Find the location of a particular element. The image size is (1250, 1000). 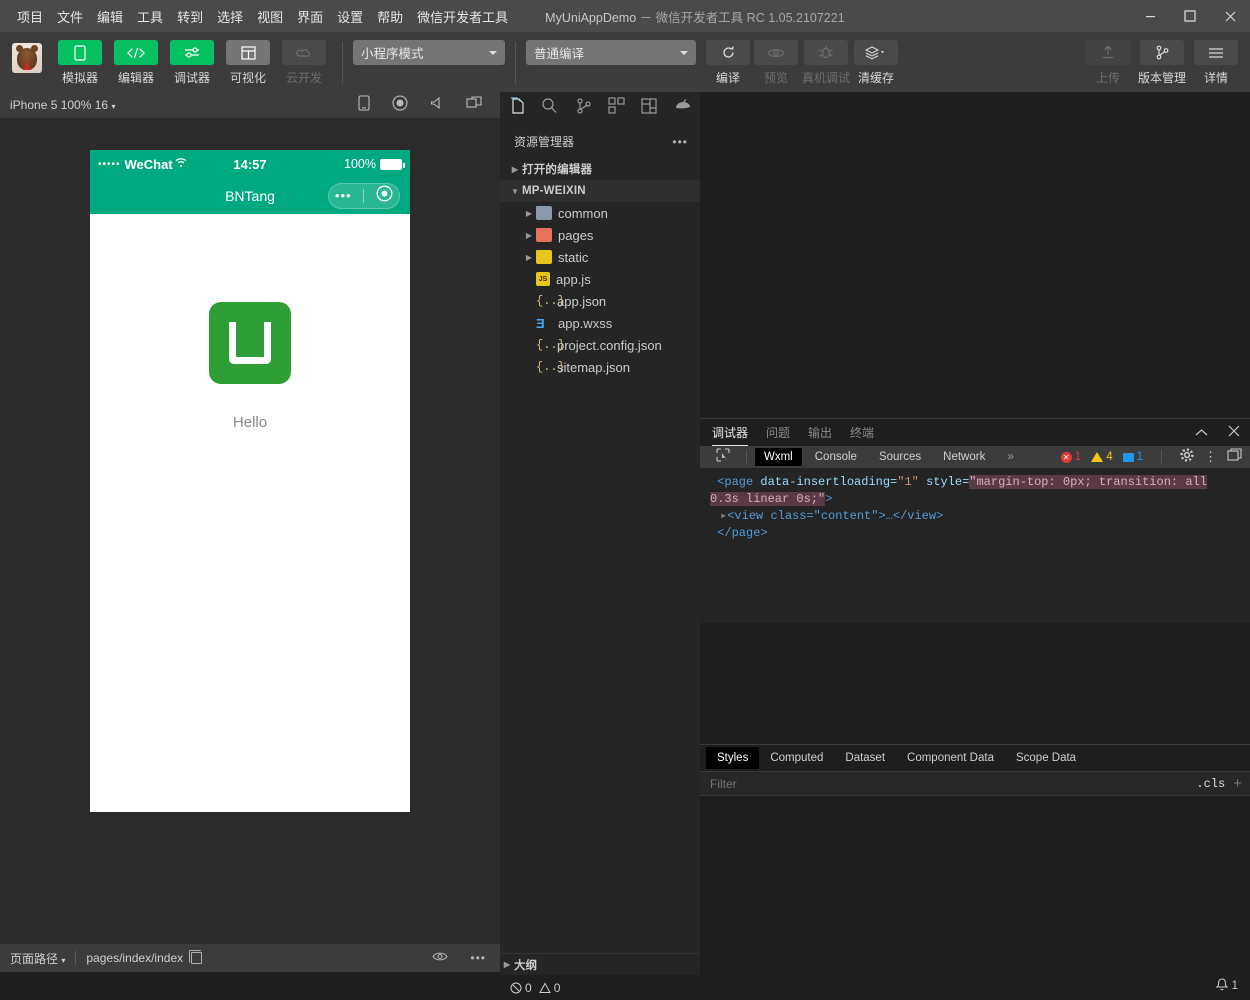

tree-row-app-wxss: Ǝ app.wxss is located at coordinates (600, 323).